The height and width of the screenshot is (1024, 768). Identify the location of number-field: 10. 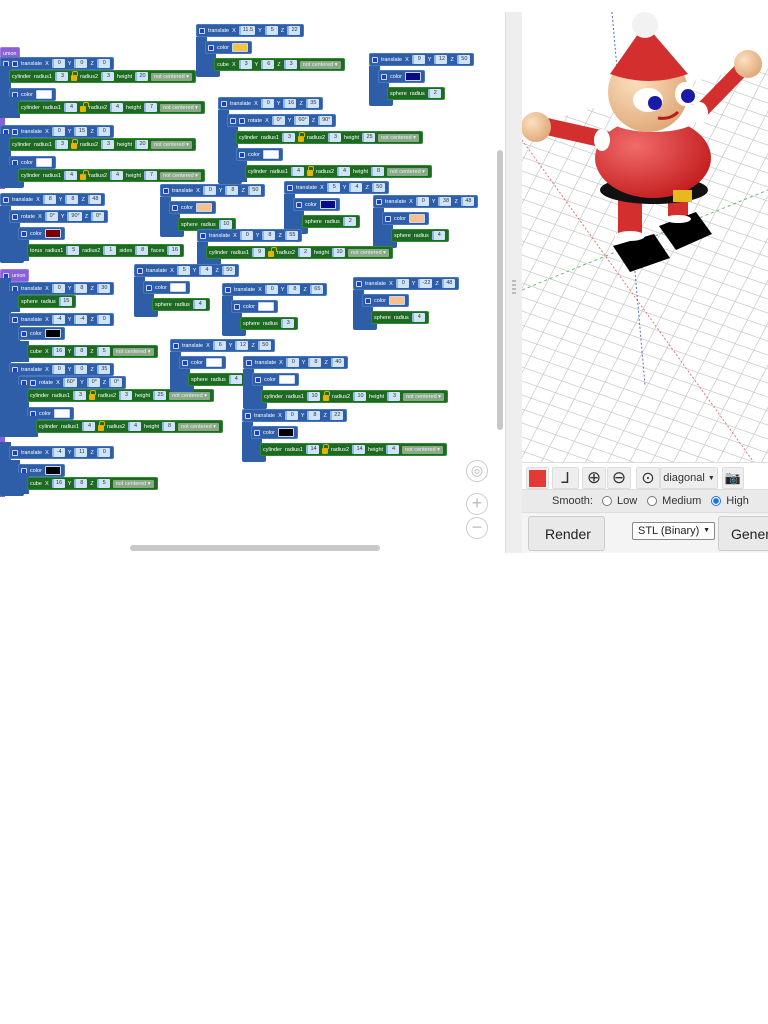
(339, 252).